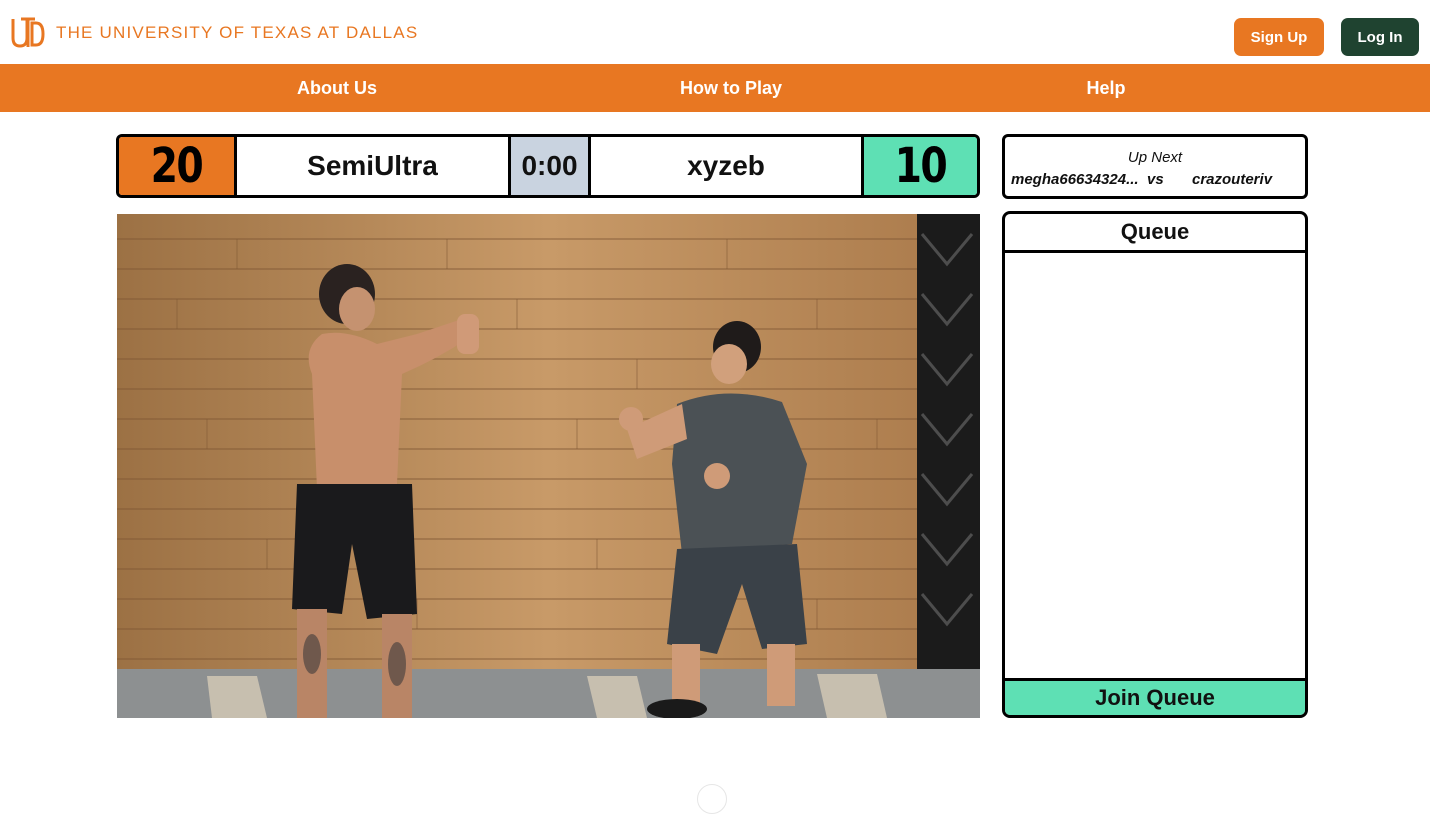  I want to click on up-next-title: Up Next, so click(1155, 157).